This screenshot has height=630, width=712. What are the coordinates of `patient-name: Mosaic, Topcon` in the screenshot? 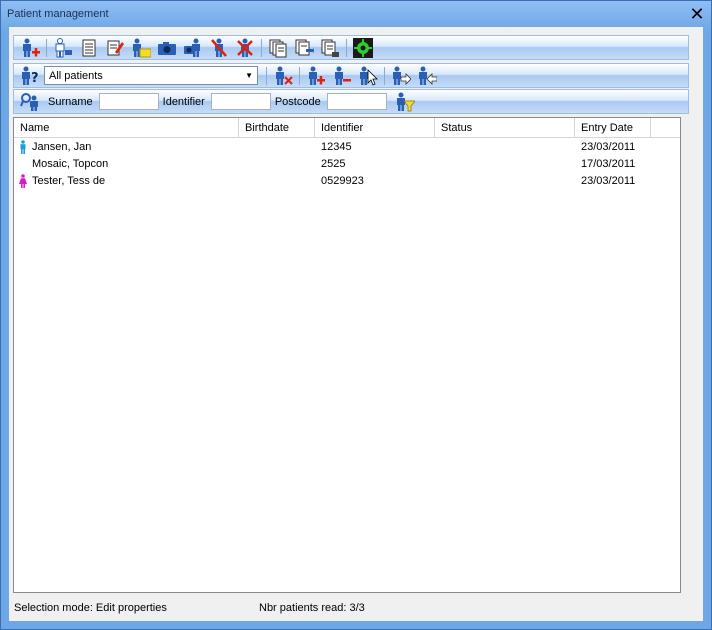 It's located at (70, 163).